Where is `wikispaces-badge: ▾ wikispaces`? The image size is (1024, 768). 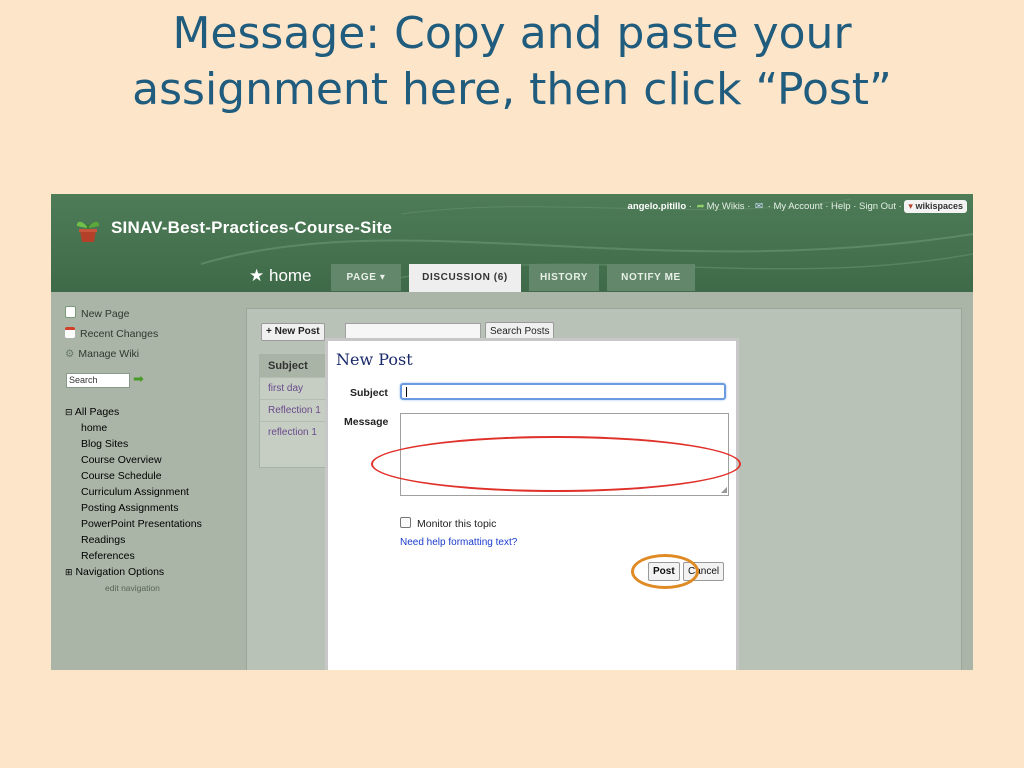
wikispaces-badge: ▾ wikispaces is located at coordinates (935, 206).